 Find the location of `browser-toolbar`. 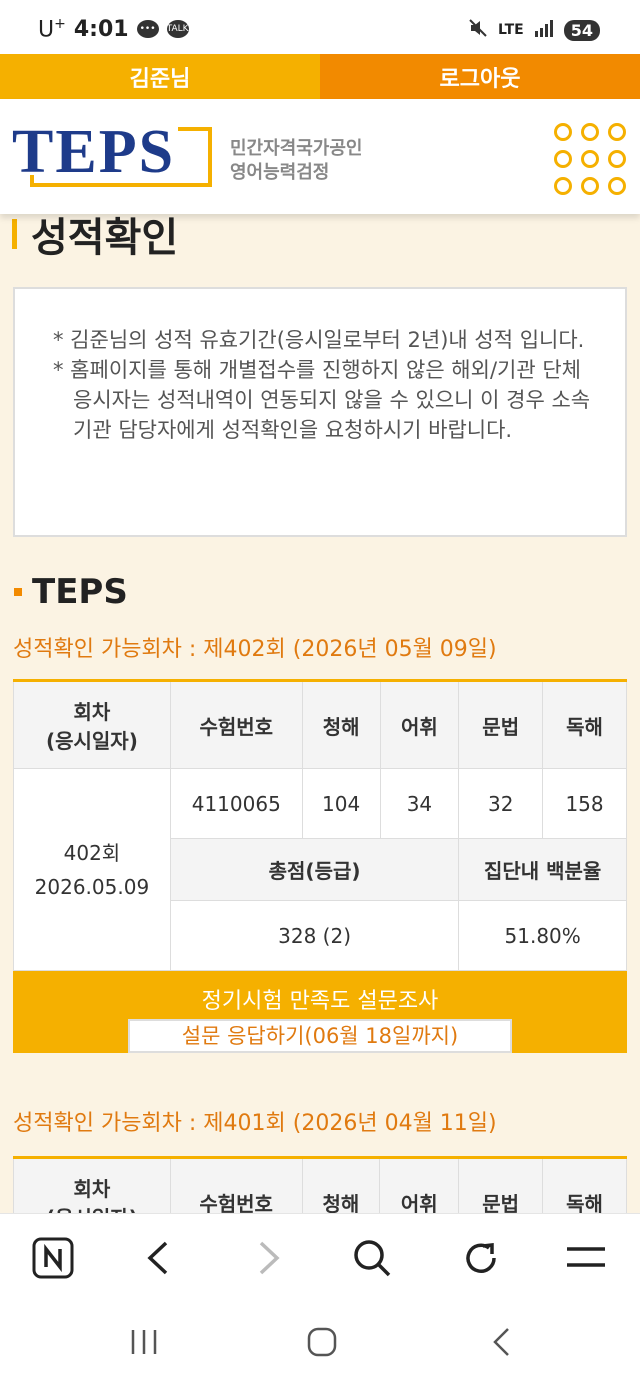

browser-toolbar is located at coordinates (320, 1256).